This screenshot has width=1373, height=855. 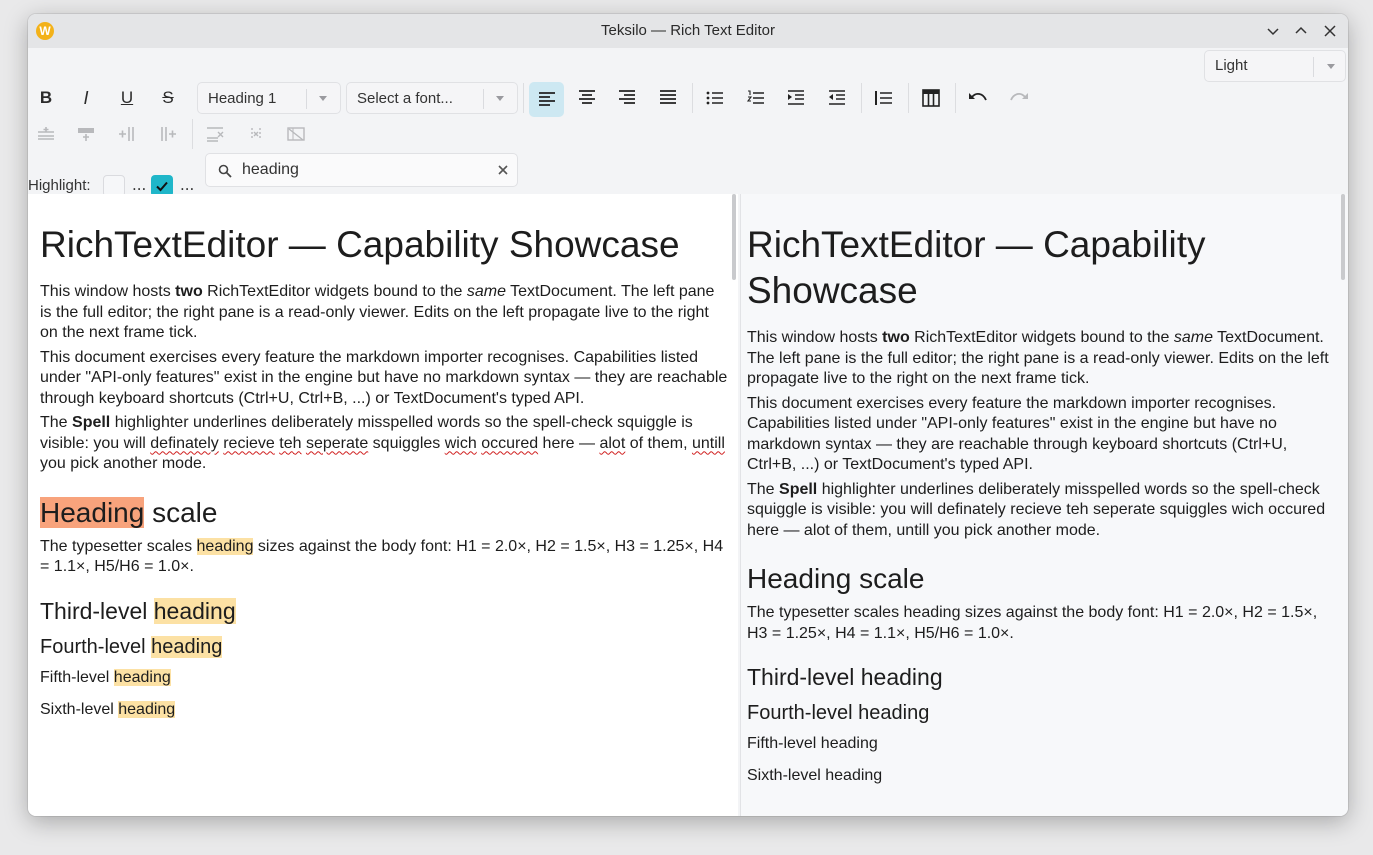 What do you see at coordinates (86, 98) in the screenshot?
I see `italic-button: I` at bounding box center [86, 98].